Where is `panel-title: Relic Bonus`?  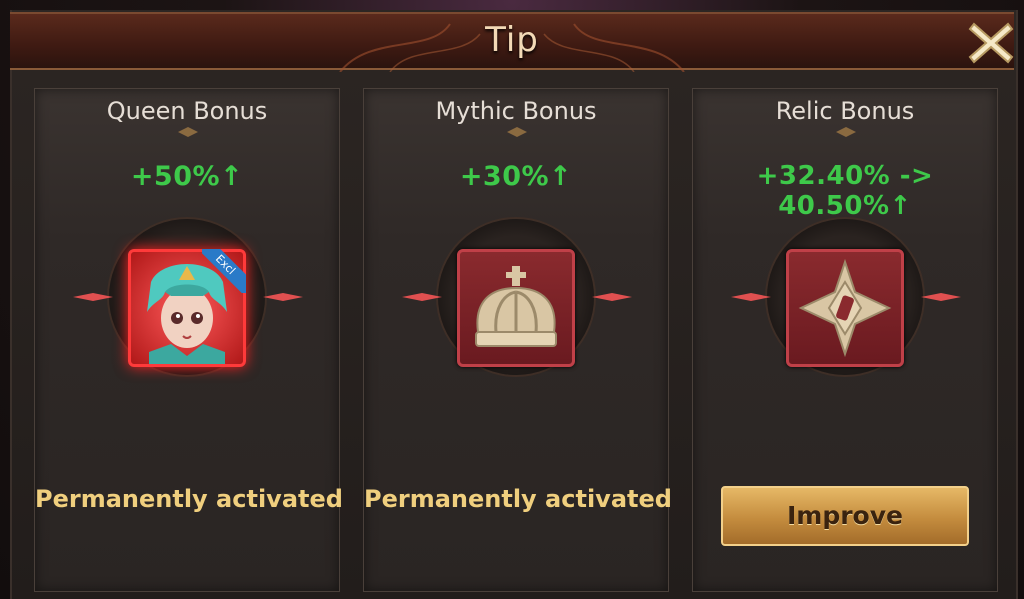
panel-title: Relic Bonus is located at coordinates (845, 111).